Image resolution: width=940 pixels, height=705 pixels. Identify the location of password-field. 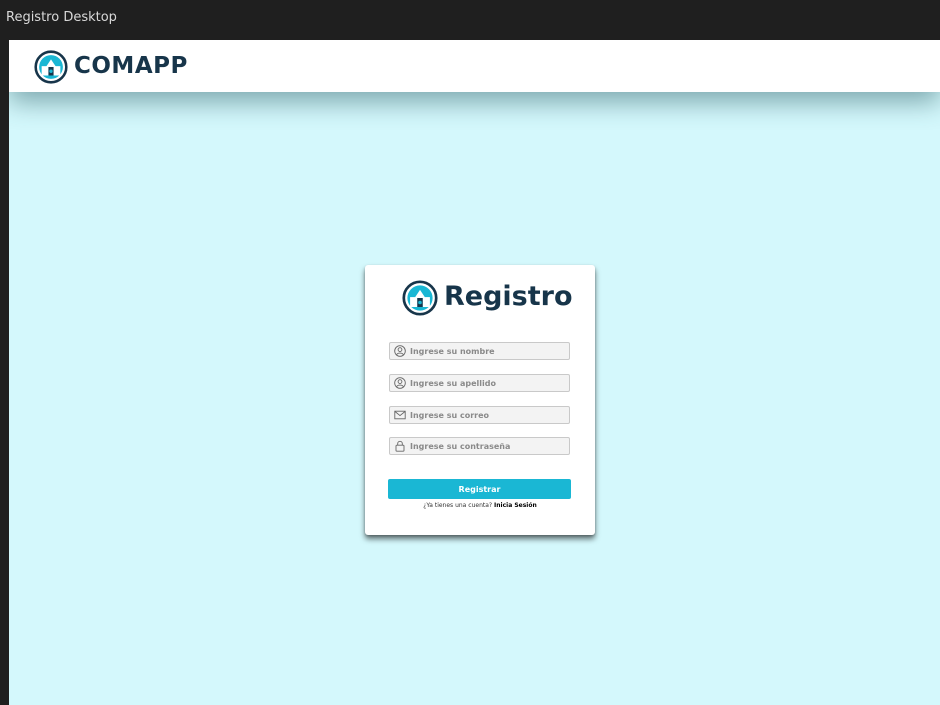
(479, 446).